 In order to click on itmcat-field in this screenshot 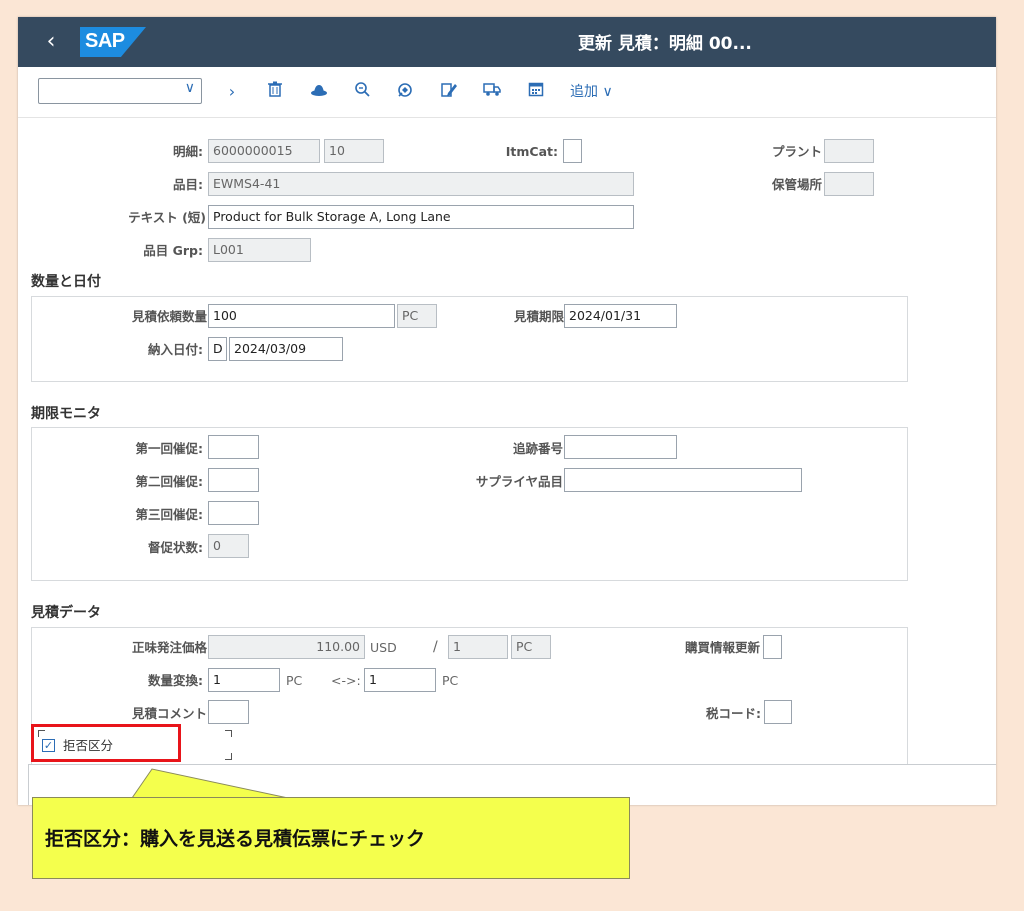, I will do `click(572, 151)`.